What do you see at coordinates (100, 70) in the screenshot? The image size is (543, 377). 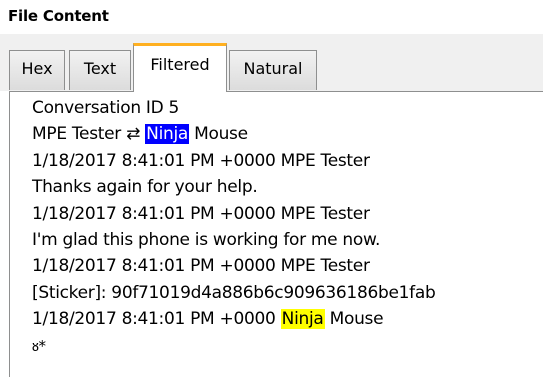 I see `tab-text: Text` at bounding box center [100, 70].